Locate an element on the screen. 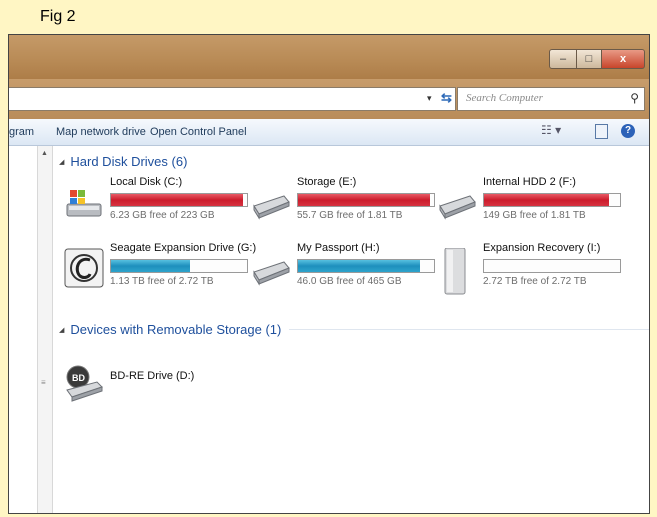 The image size is (657, 517). drive-tile: My Passport (H:) 46.0 GB free of 465 GB is located at coordinates (343, 270).